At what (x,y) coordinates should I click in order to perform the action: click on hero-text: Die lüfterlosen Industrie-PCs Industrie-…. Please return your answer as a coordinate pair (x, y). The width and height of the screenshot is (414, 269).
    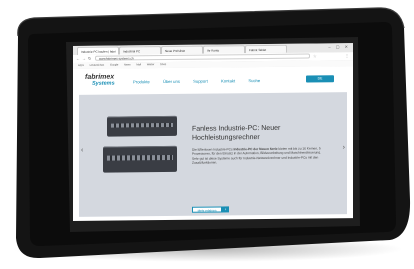
    Looking at the image, I should click on (257, 155).